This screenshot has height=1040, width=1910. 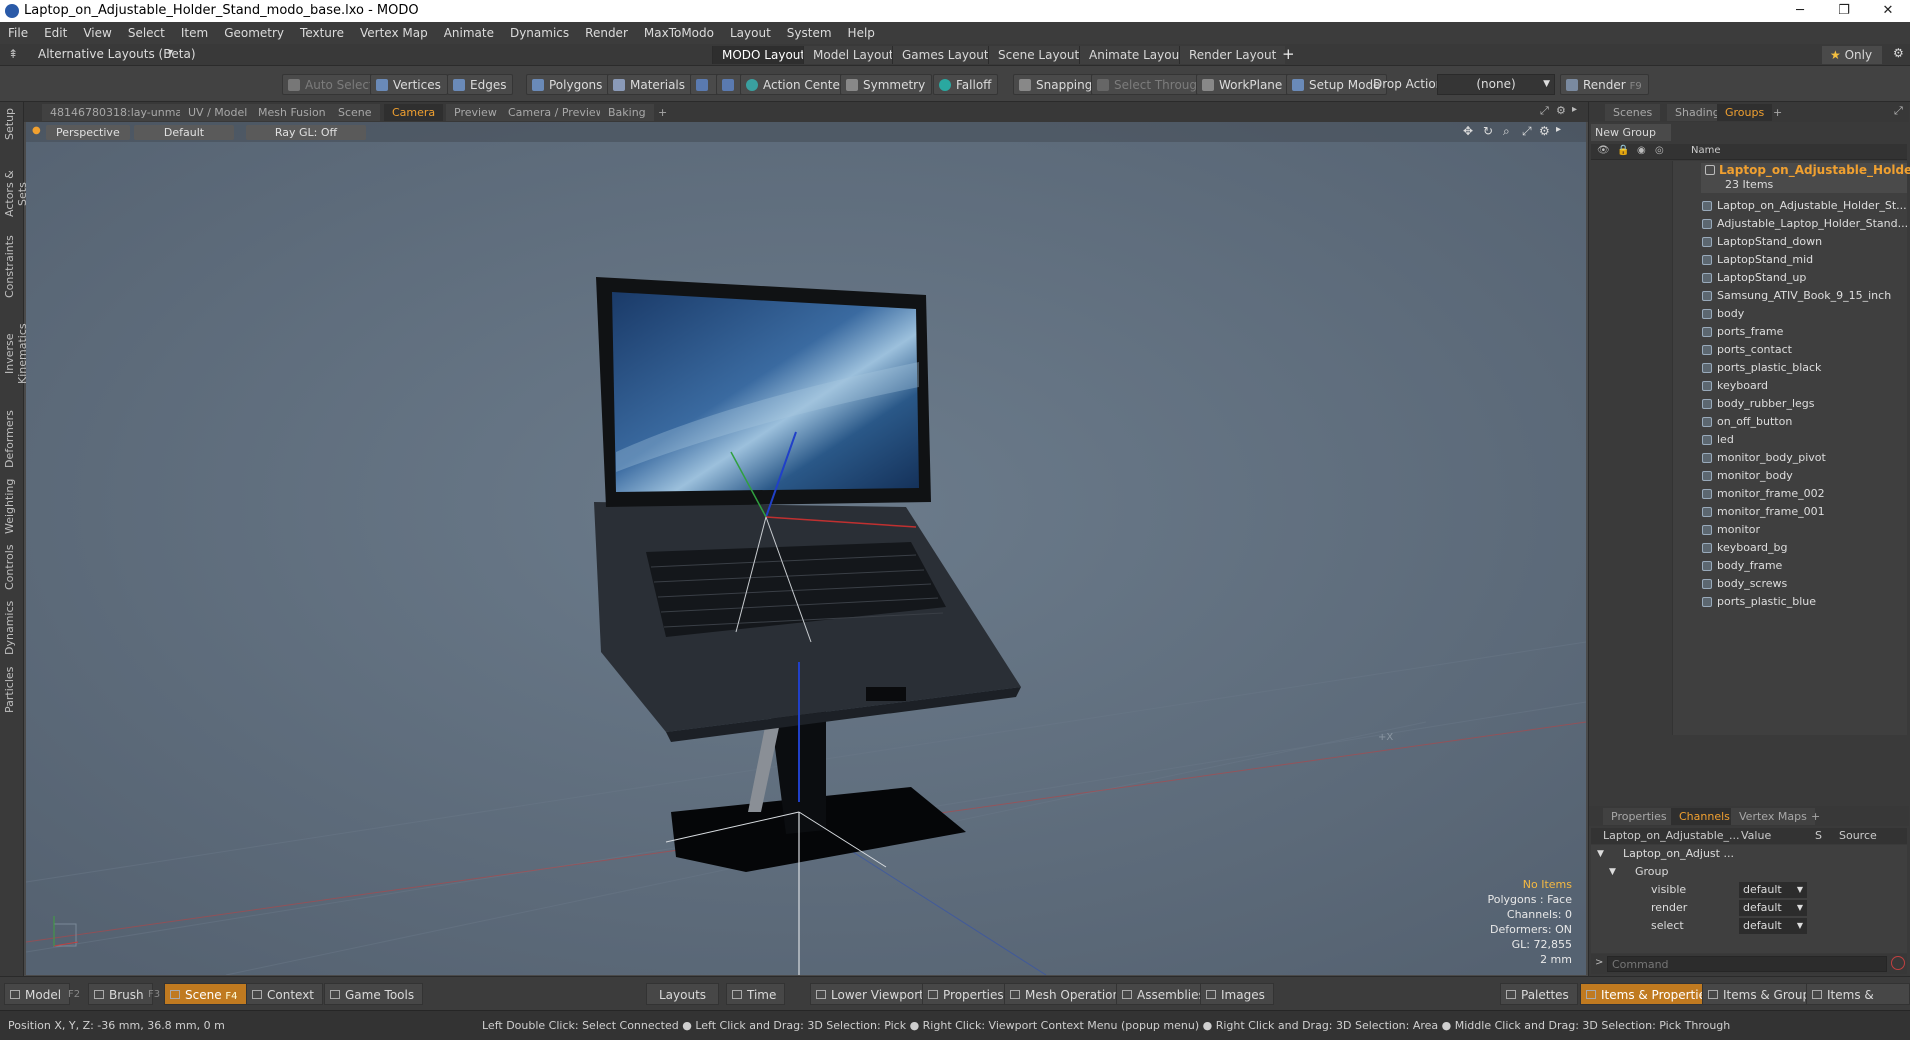 I want to click on drop-action-select: (none) ▼, so click(x=1496, y=84).